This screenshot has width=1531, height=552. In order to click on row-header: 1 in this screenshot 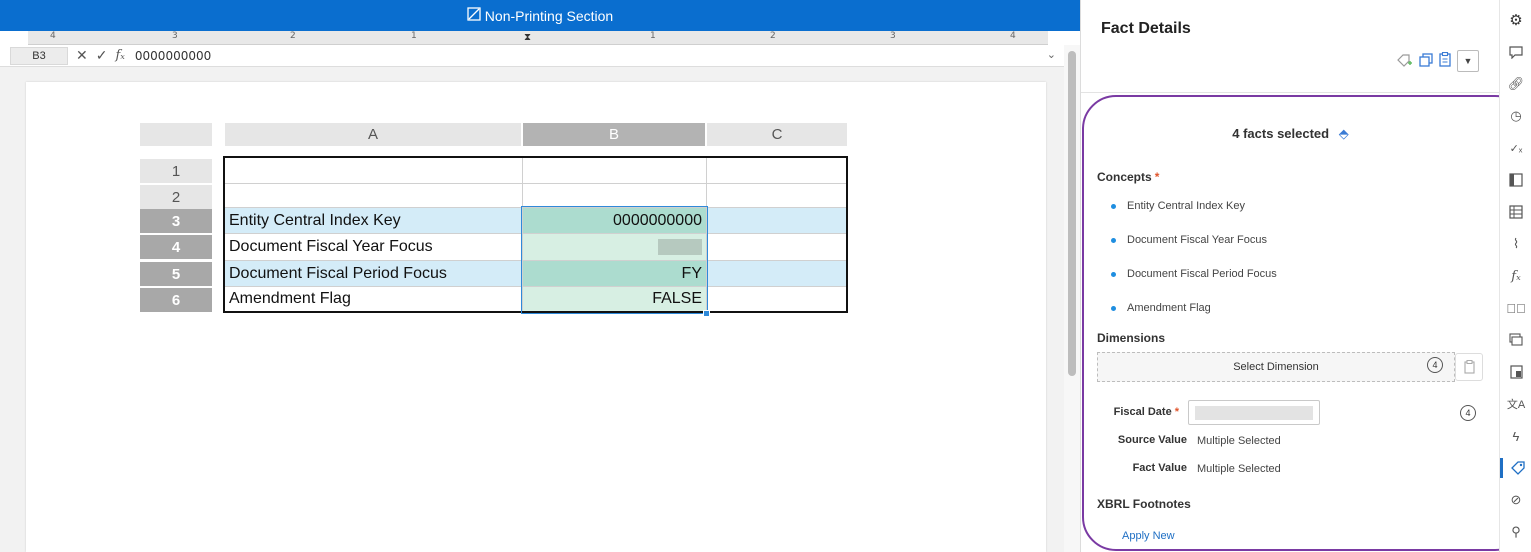, I will do `click(176, 171)`.